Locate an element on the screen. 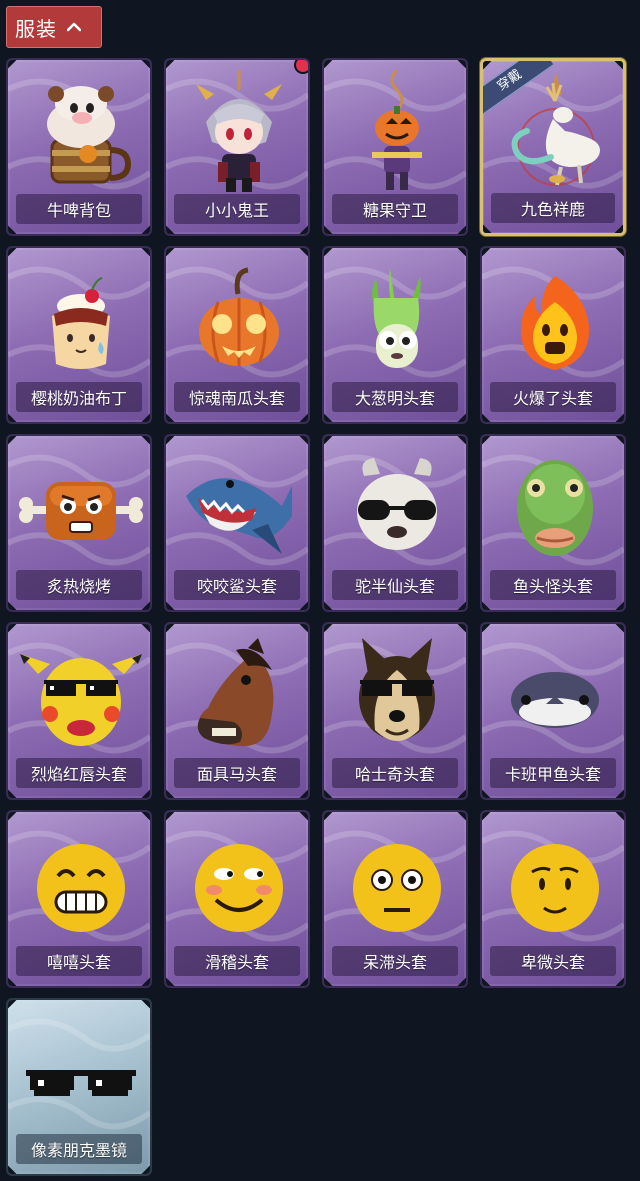 This screenshot has width=640, height=1181. chevron-up-icon is located at coordinates (74, 27).